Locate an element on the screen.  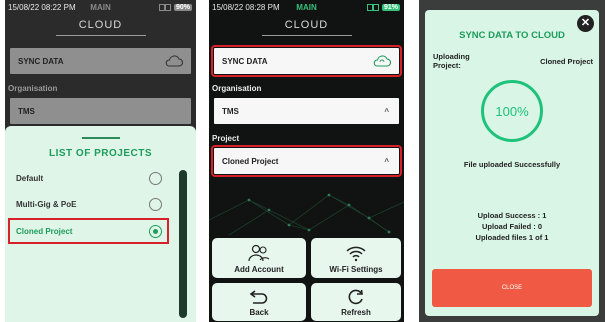
back-button: Back is located at coordinates (259, 302).